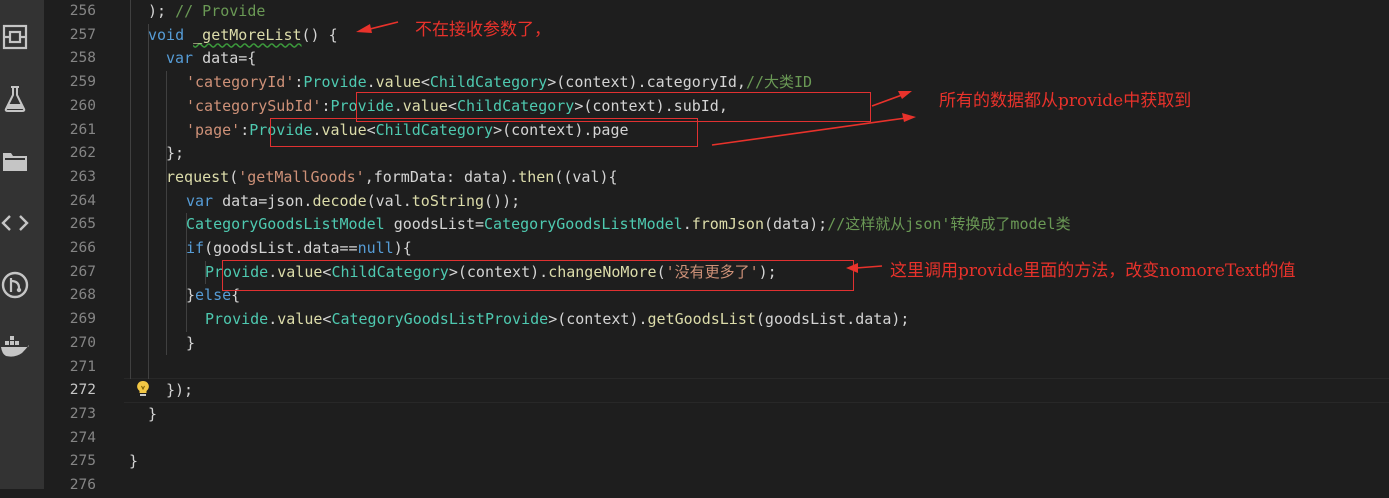 This screenshot has height=498, width=1389. Describe the element at coordinates (198, 176) in the screenshot. I see `code-token: request` at that location.